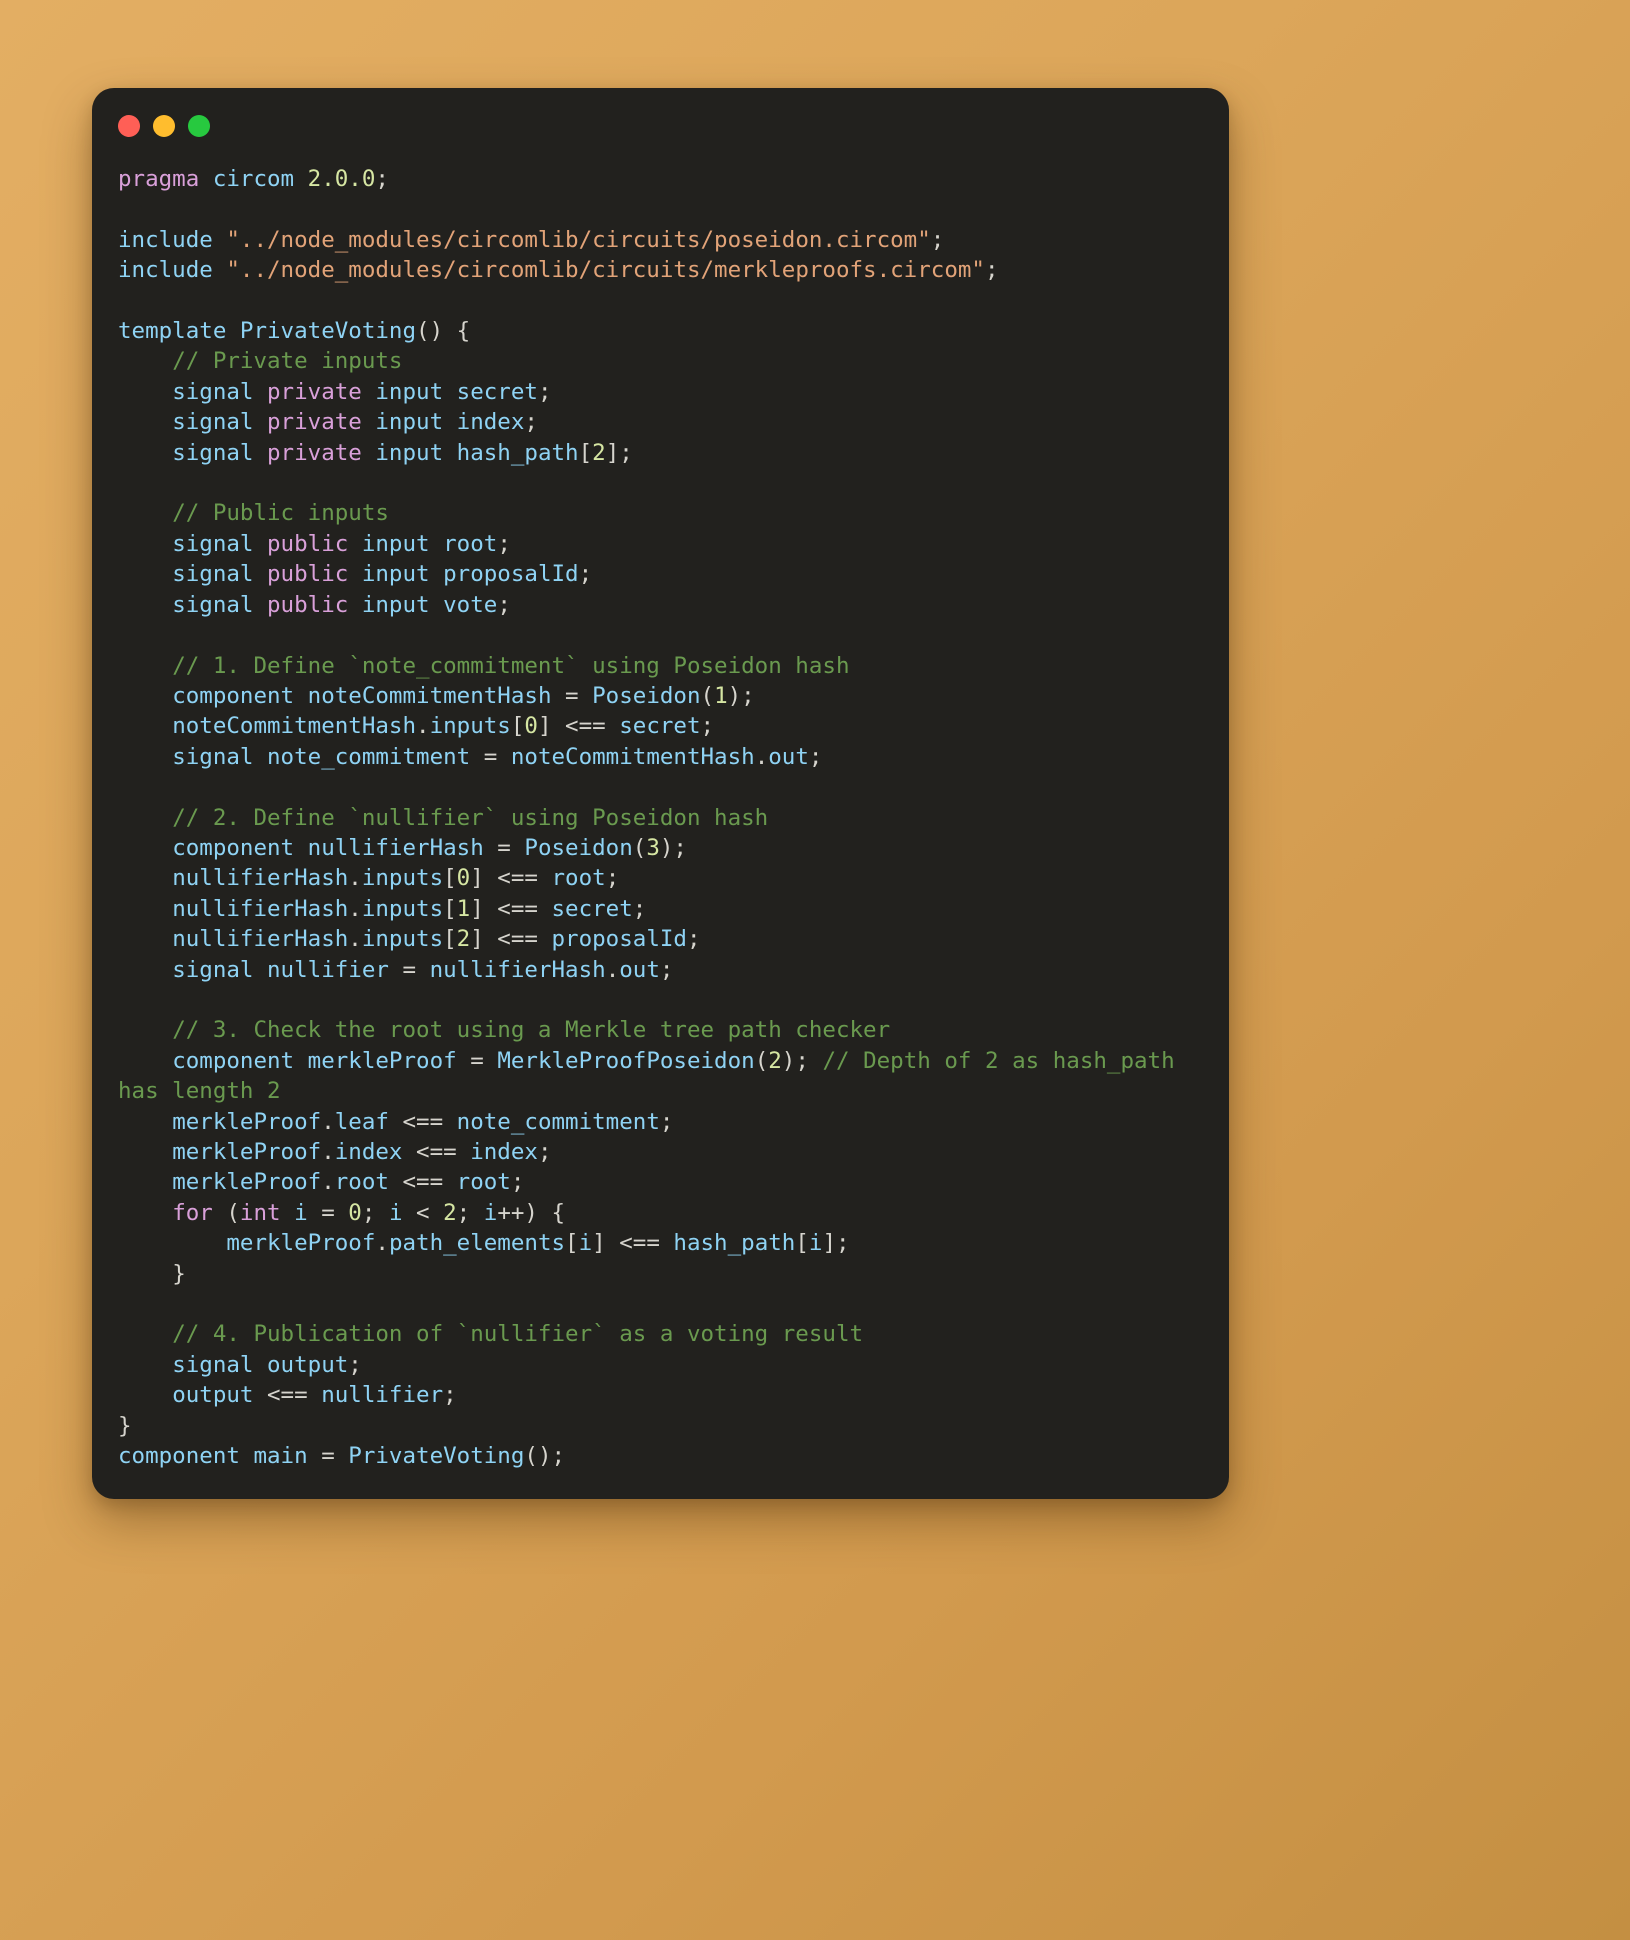 The height and width of the screenshot is (1940, 1630). I want to click on code-token-punc: (, so click(761, 1060).